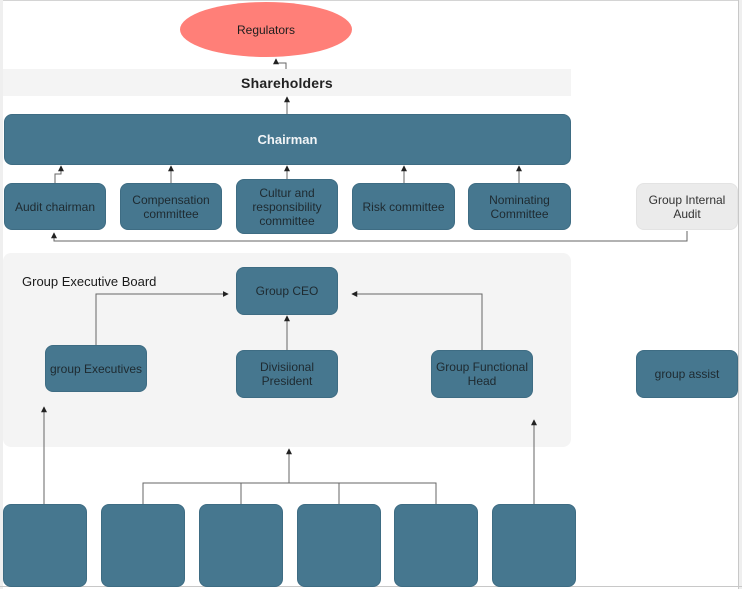  I want to click on chairman-label: Chairman, so click(287, 139).